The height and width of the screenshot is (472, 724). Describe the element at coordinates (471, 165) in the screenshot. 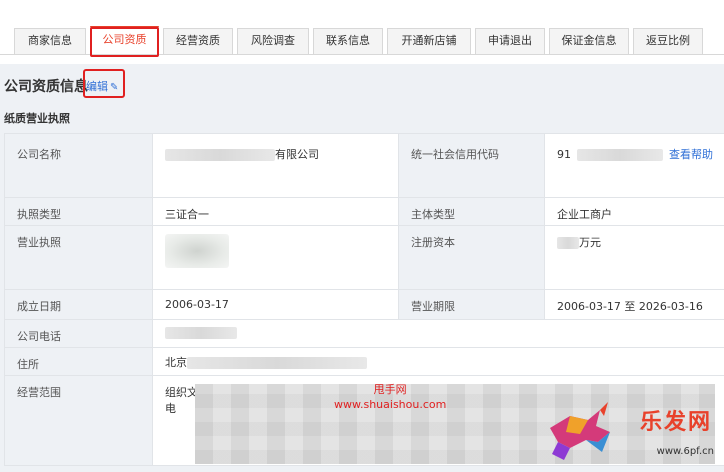

I see `label-credit-code: 统一社会信用代码` at that location.